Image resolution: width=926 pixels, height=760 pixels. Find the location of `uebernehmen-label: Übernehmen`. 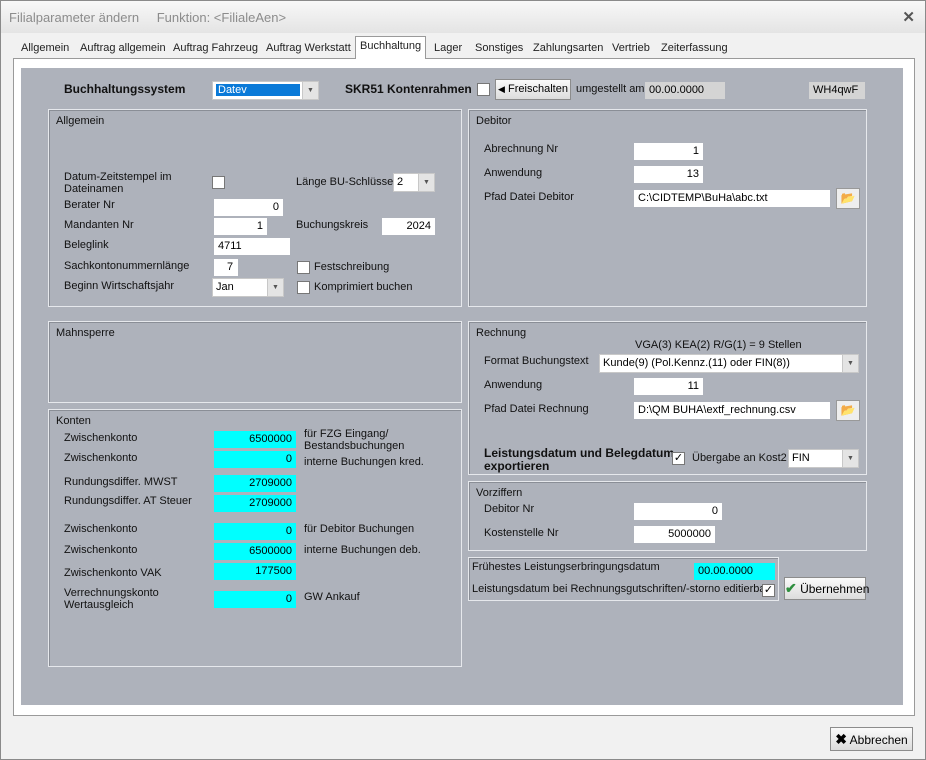

uebernehmen-label: Übernehmen is located at coordinates (835, 589).